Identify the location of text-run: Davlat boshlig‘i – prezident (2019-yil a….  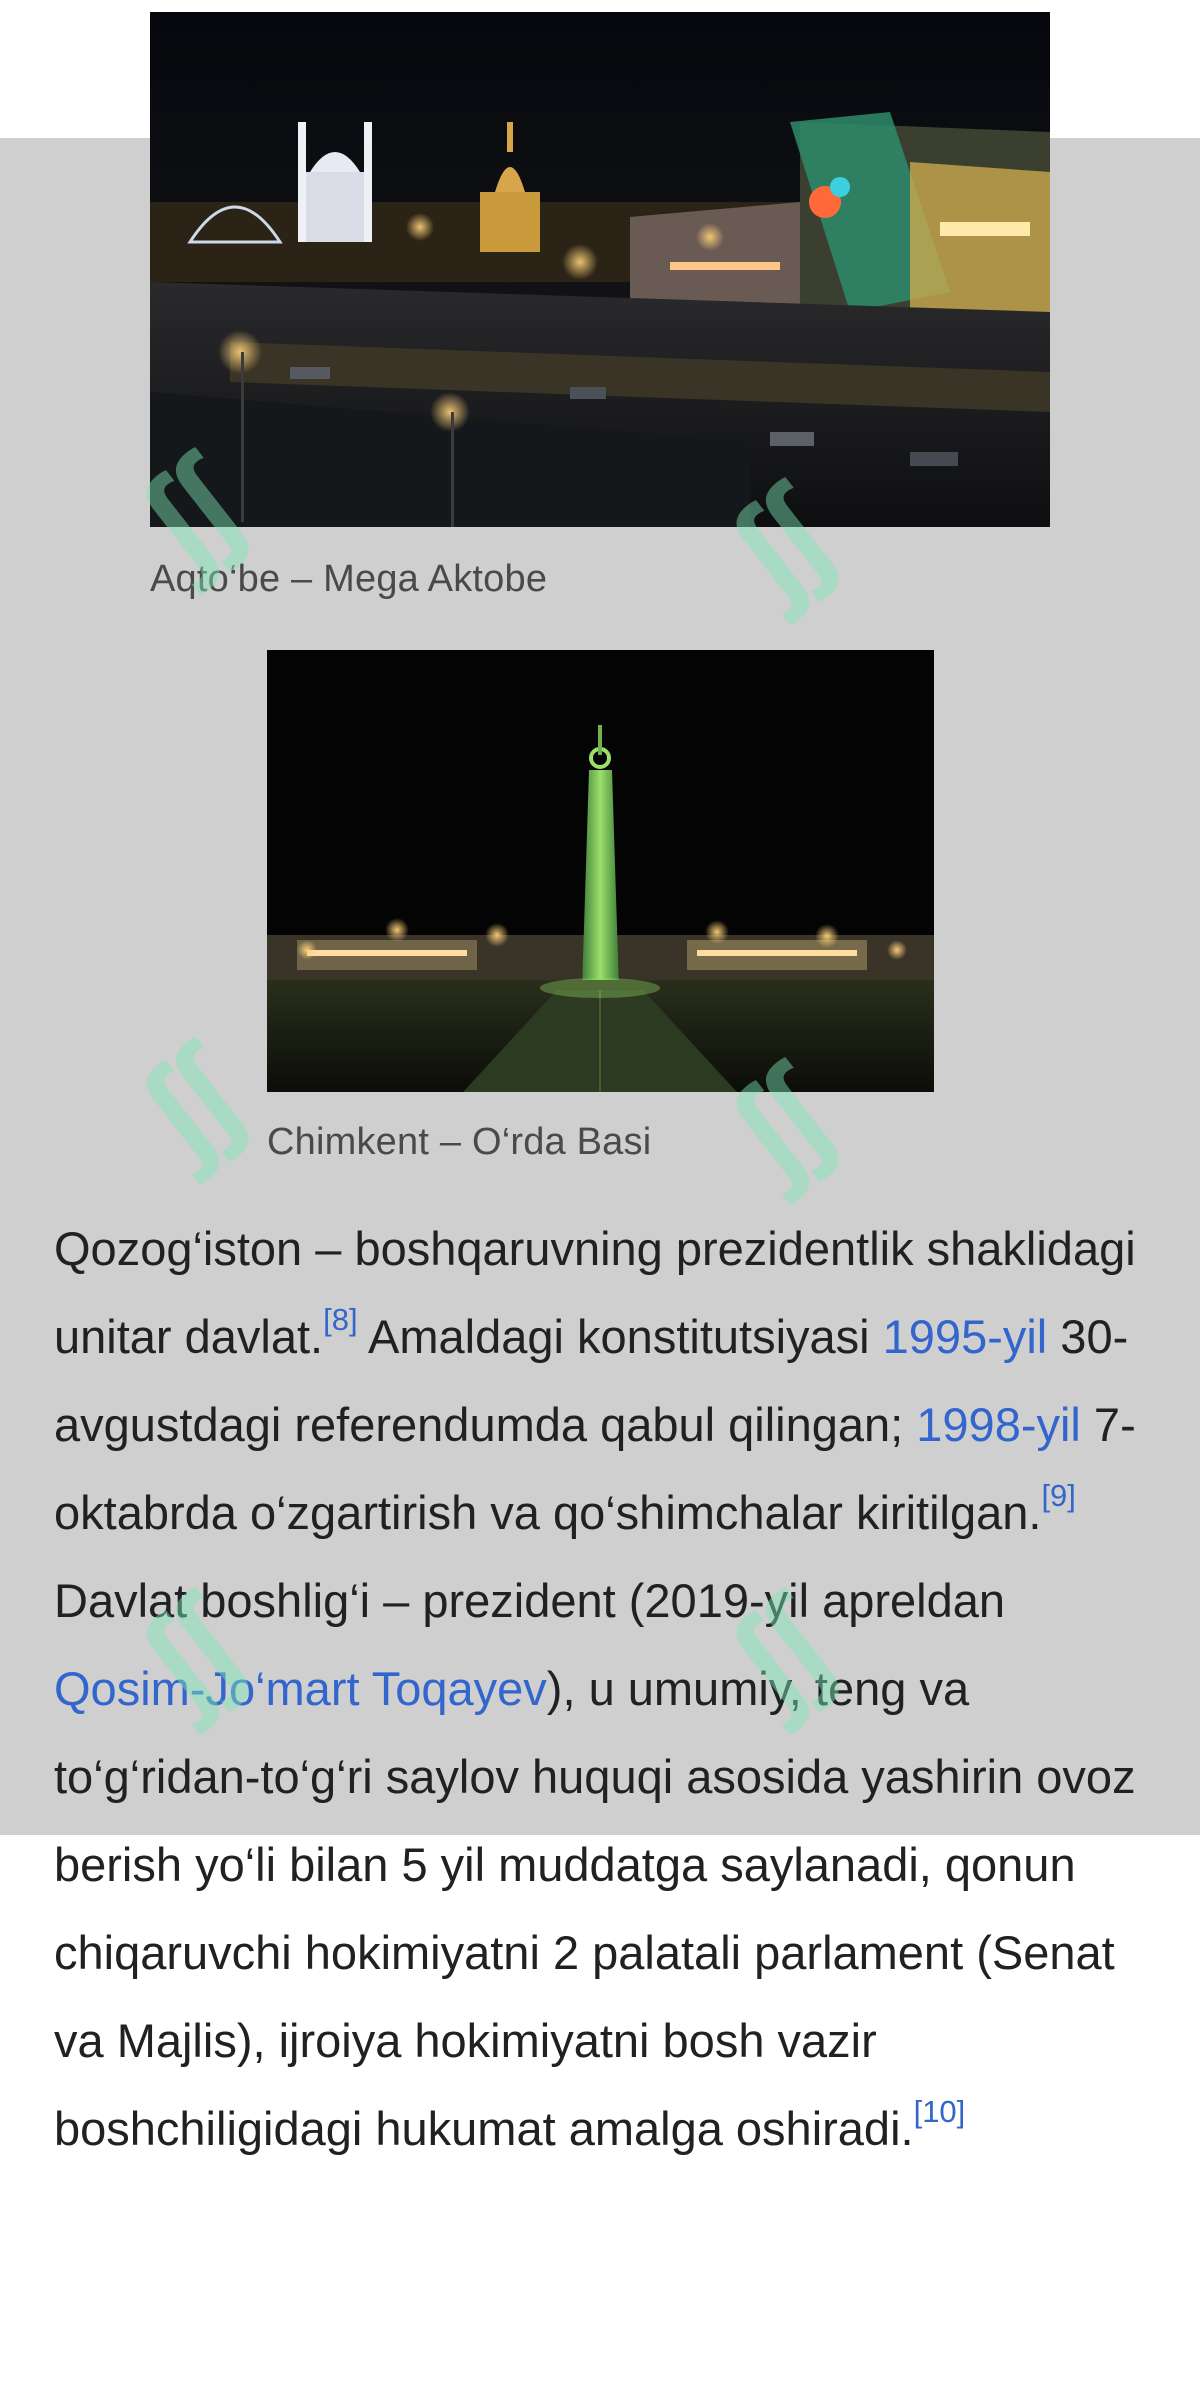
(529, 1600).